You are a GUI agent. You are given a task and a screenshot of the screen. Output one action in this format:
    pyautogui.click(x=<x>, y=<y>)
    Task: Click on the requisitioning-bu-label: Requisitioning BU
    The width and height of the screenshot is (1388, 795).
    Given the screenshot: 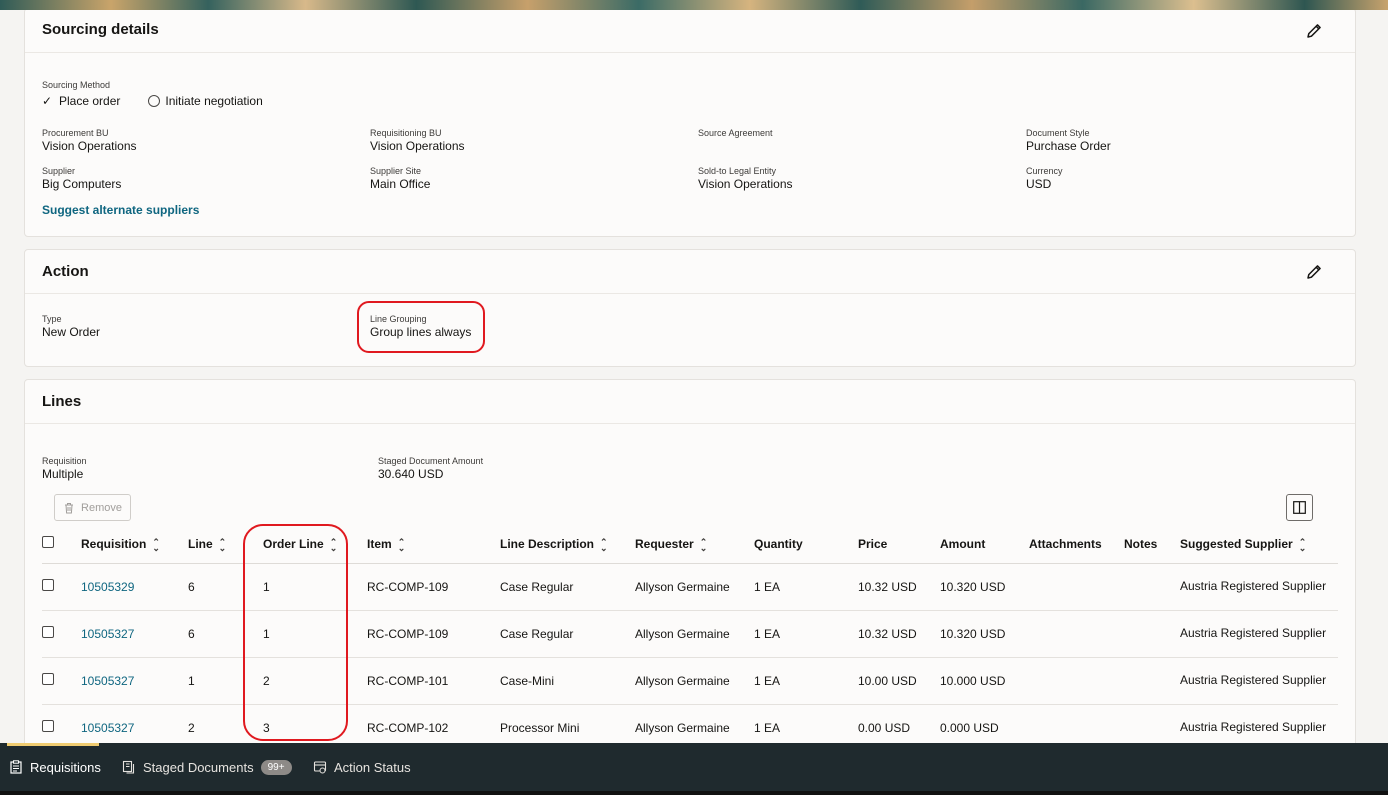 What is the action you would take?
    pyautogui.click(x=406, y=133)
    